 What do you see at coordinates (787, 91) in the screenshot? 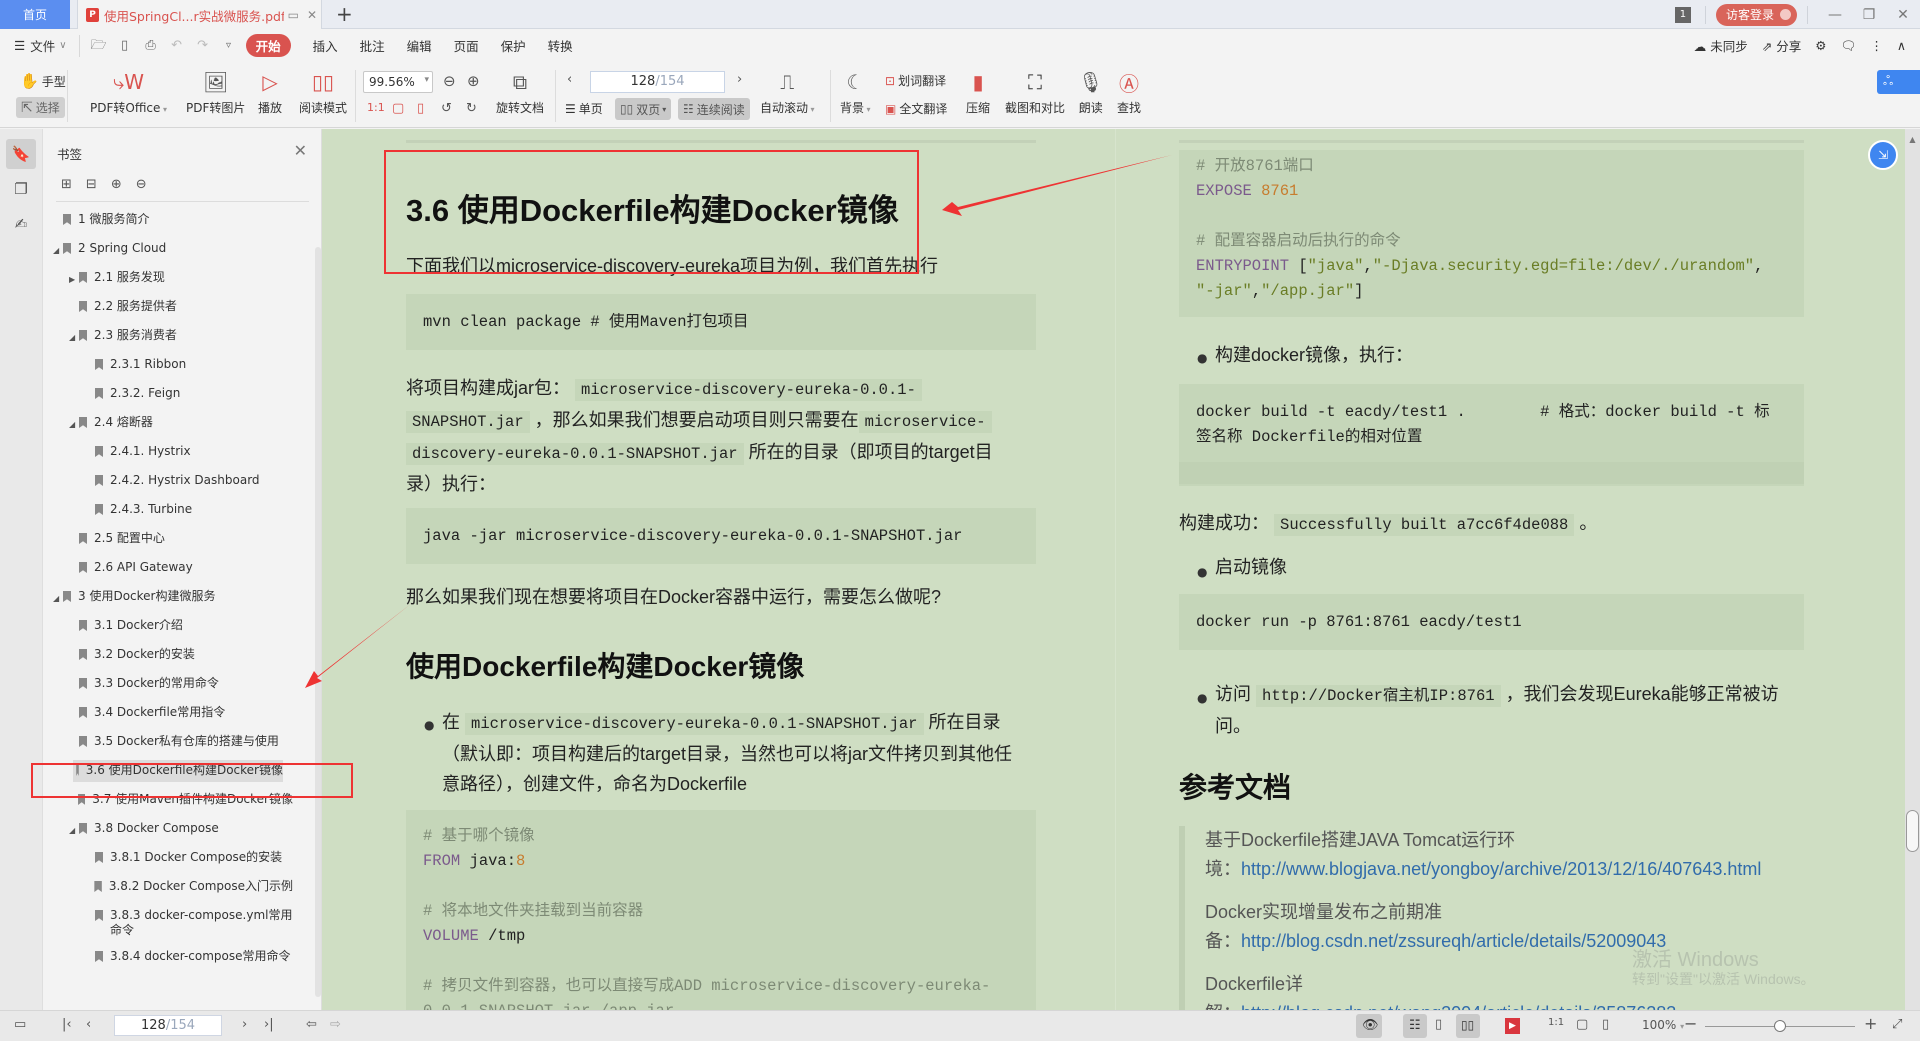
I see `auto-scroll-button: ⎍ 自动滚动 ▾` at bounding box center [787, 91].